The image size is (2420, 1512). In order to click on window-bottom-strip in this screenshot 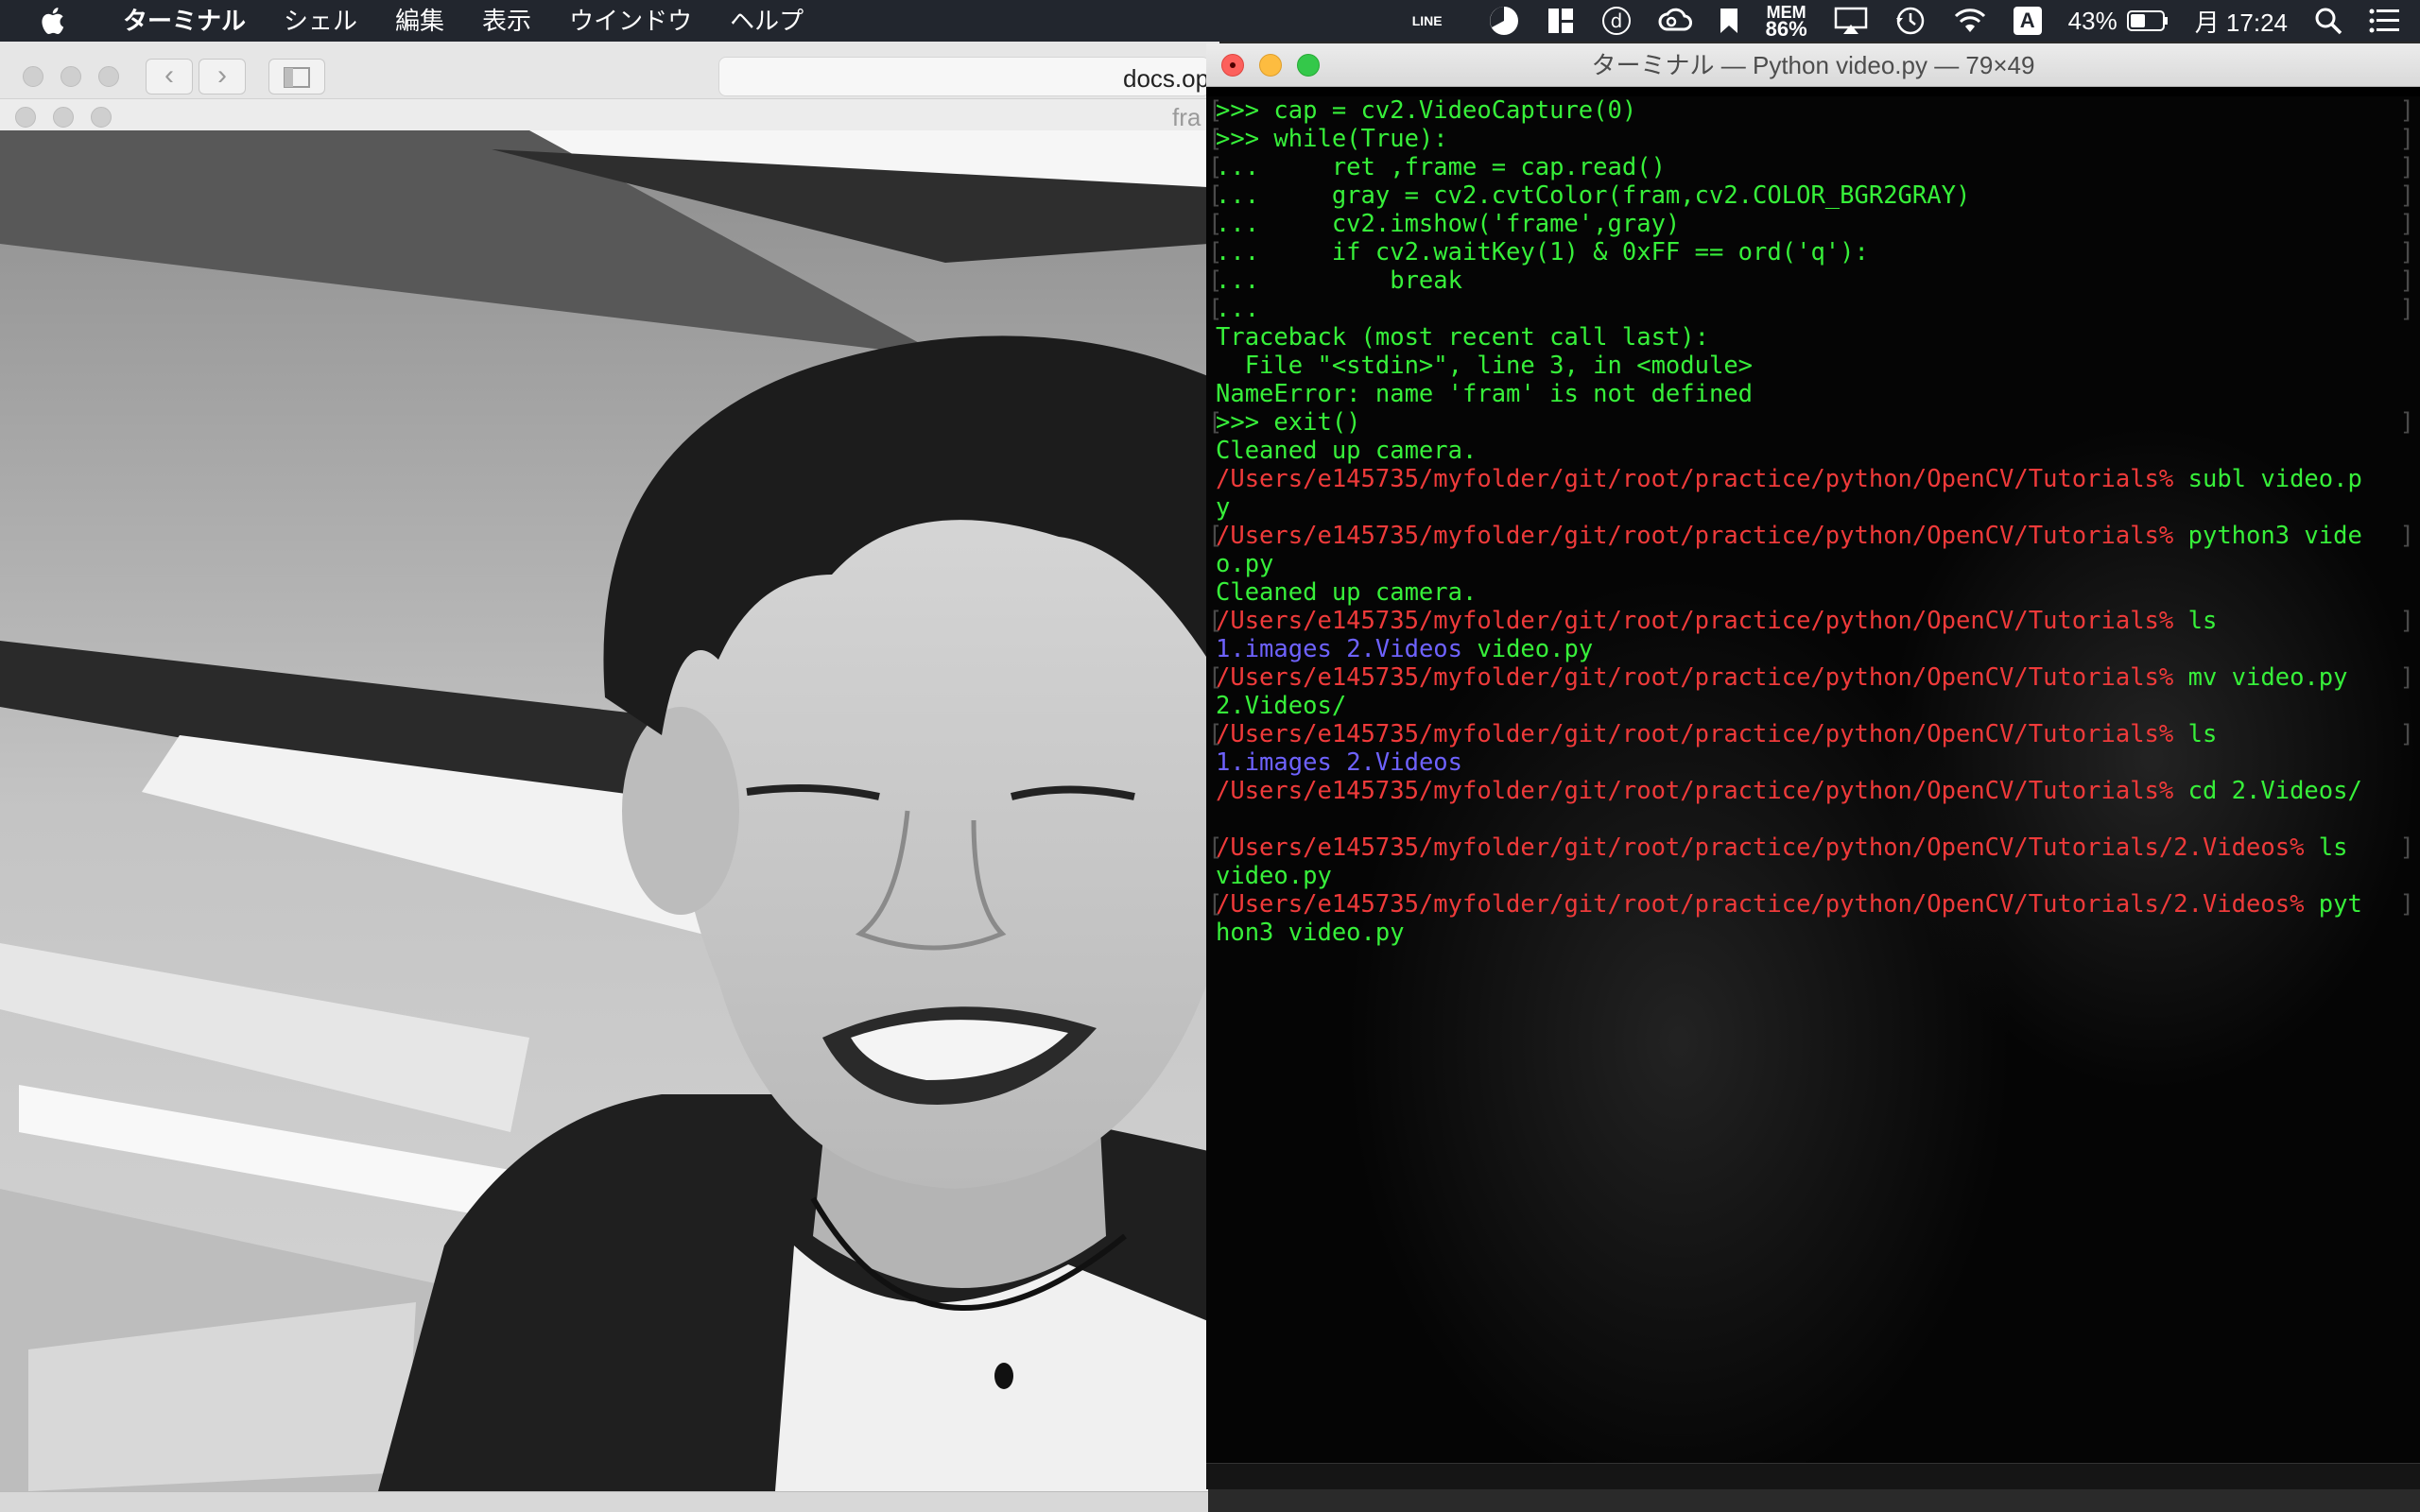, I will do `click(604, 1501)`.